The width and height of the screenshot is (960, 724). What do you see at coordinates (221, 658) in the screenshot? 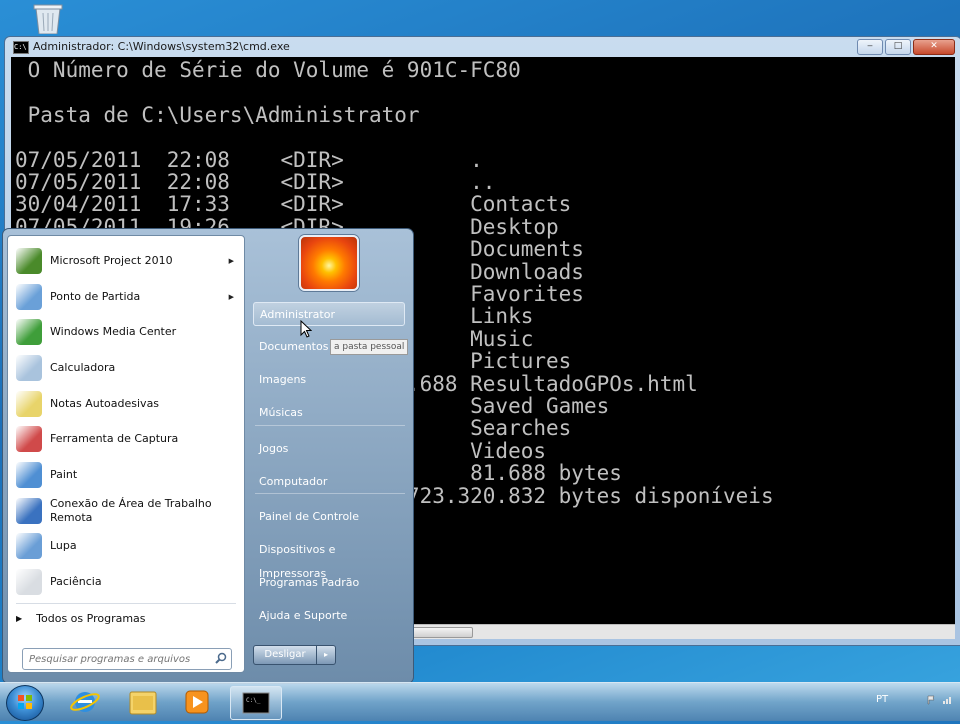
I see `search-icon` at bounding box center [221, 658].